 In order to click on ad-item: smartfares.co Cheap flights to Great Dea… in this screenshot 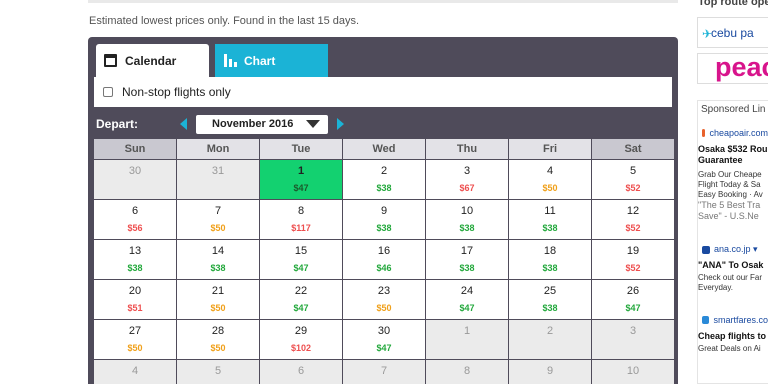, I will do `click(733, 334)`.